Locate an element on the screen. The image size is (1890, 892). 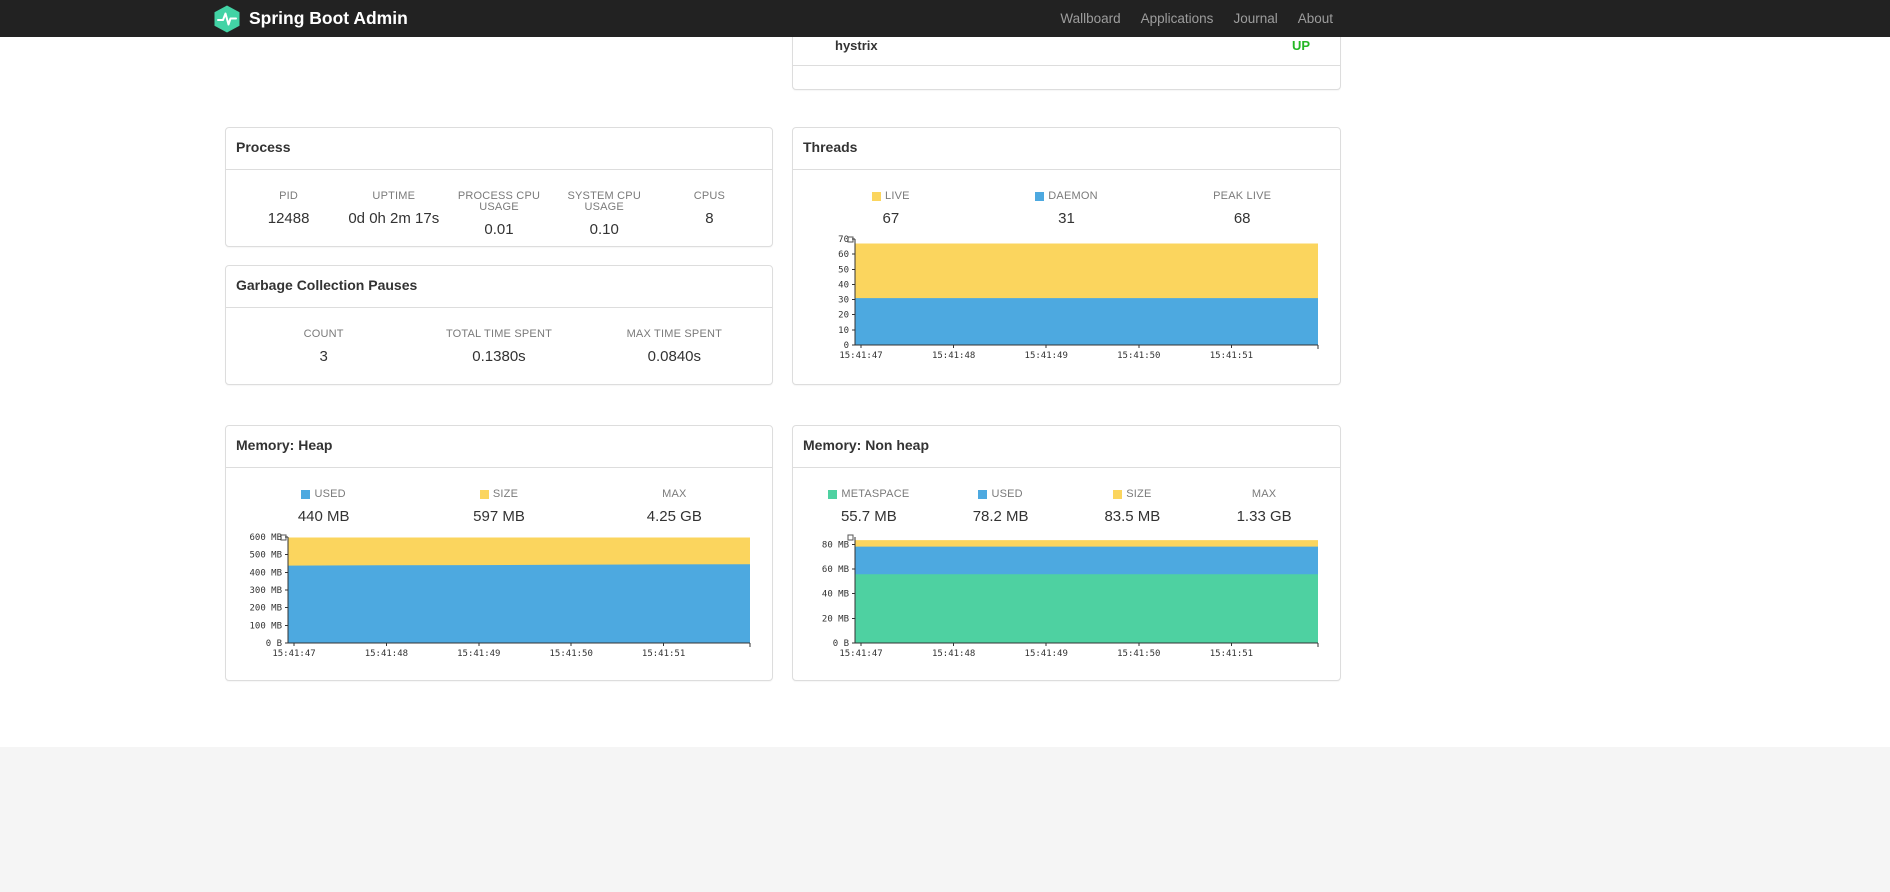
svg-text: 600 MB is located at coordinates (265, 538).